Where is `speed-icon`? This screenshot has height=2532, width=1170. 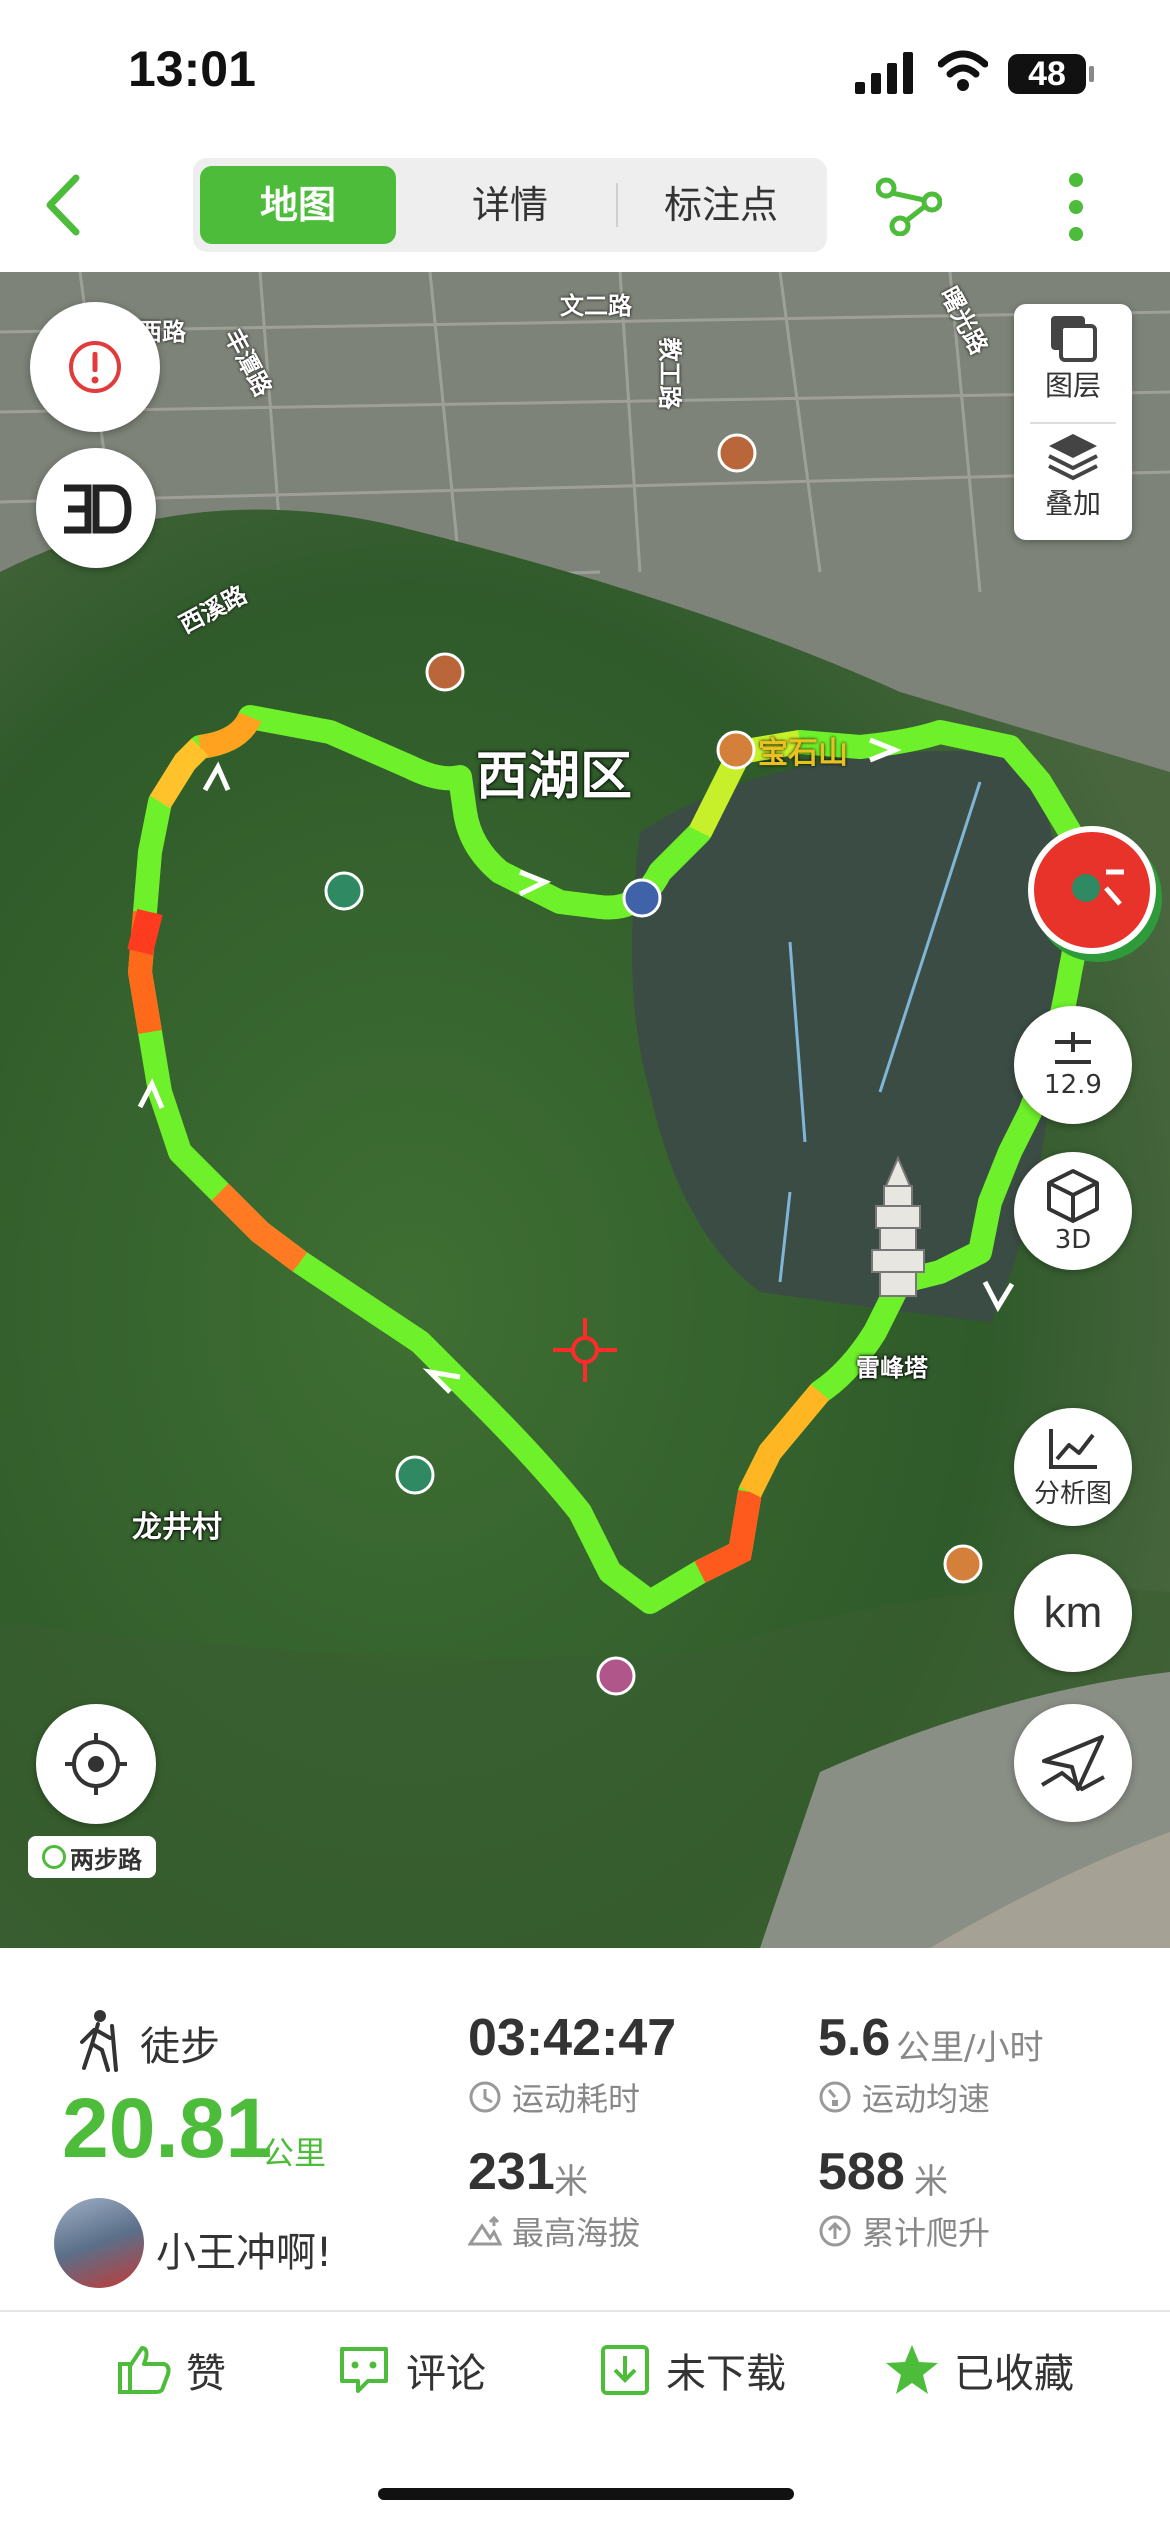
speed-icon is located at coordinates (835, 2097).